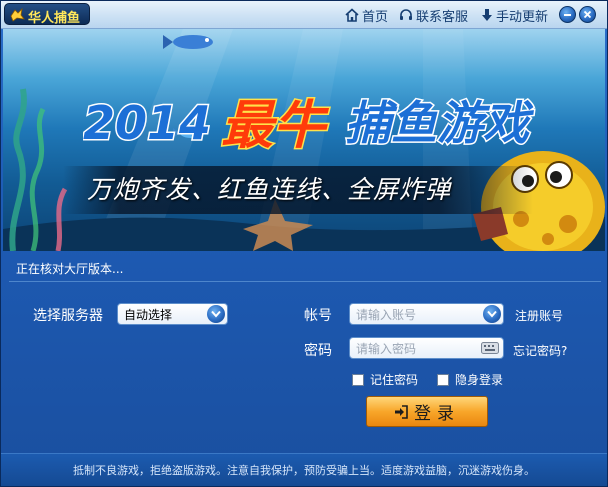 The image size is (608, 487). What do you see at coordinates (305, 281) in the screenshot?
I see `divider` at bounding box center [305, 281].